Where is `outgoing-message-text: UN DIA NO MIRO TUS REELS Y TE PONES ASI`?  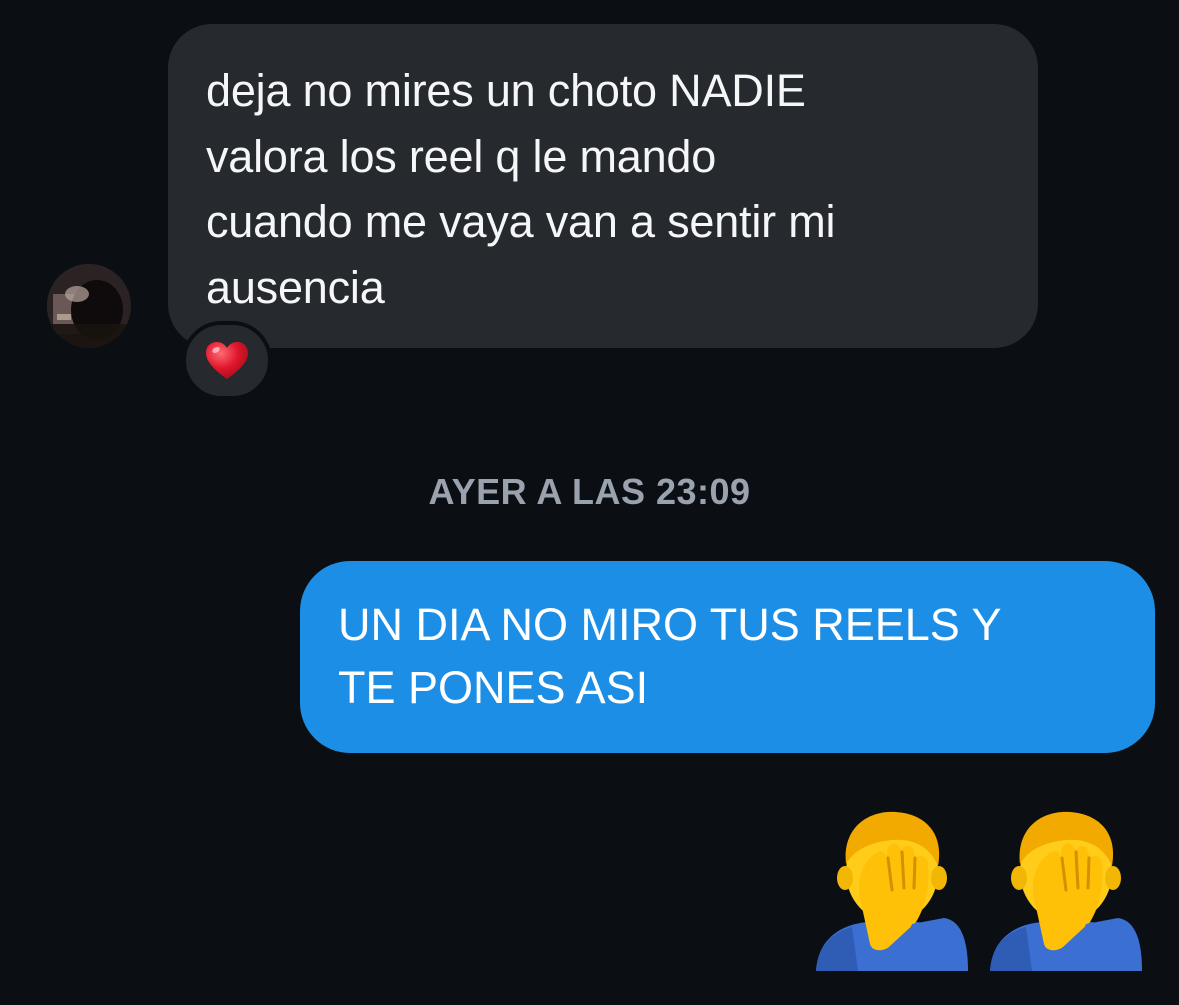 outgoing-message-text: UN DIA NO MIRO TUS REELS Y TE PONES ASI is located at coordinates (670, 656).